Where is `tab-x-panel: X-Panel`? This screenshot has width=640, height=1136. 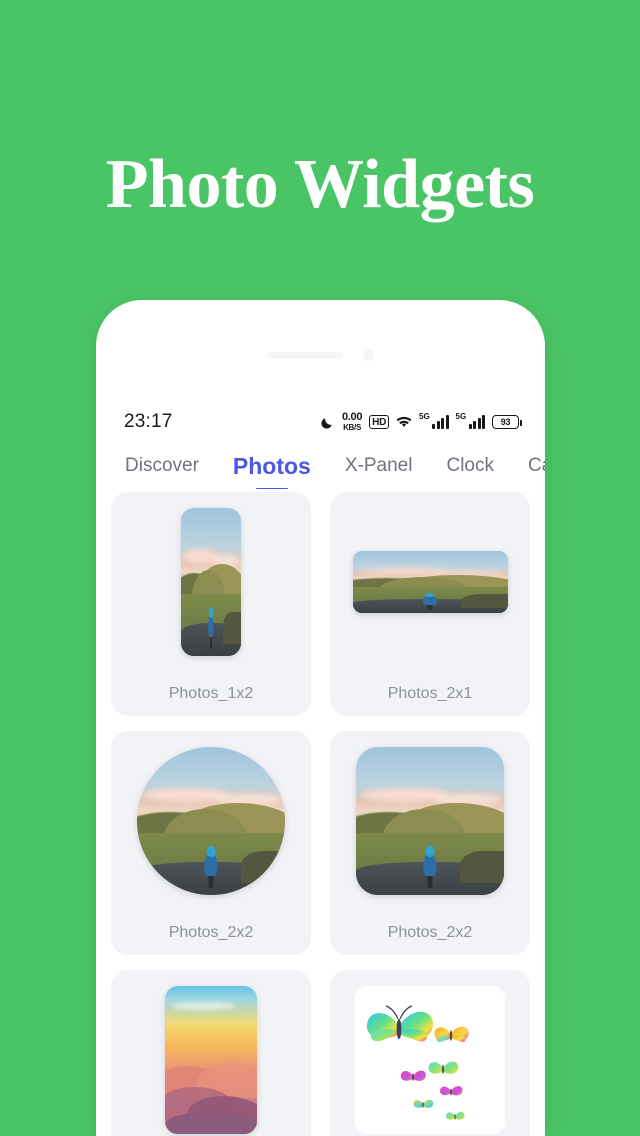 tab-x-panel: X-Panel is located at coordinates (379, 467).